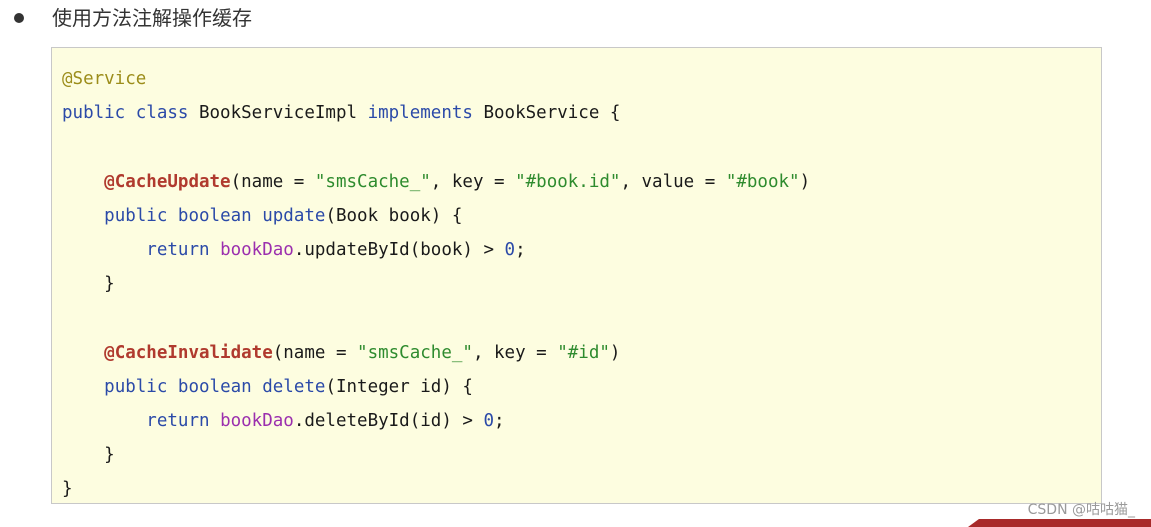 The height and width of the screenshot is (527, 1151). I want to click on code-token: , value =, so click(673, 181).